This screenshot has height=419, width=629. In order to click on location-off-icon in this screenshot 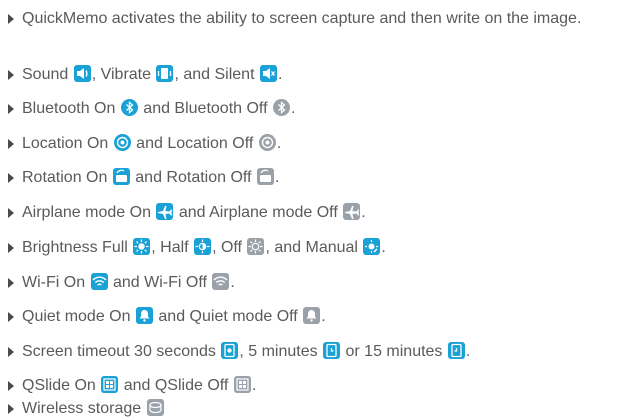, I will do `click(267, 142)`.